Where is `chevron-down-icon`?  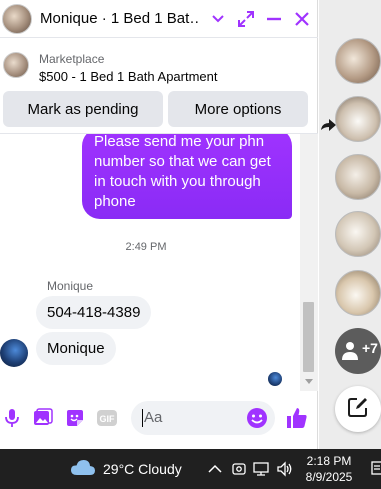 chevron-down-icon is located at coordinates (218, 19).